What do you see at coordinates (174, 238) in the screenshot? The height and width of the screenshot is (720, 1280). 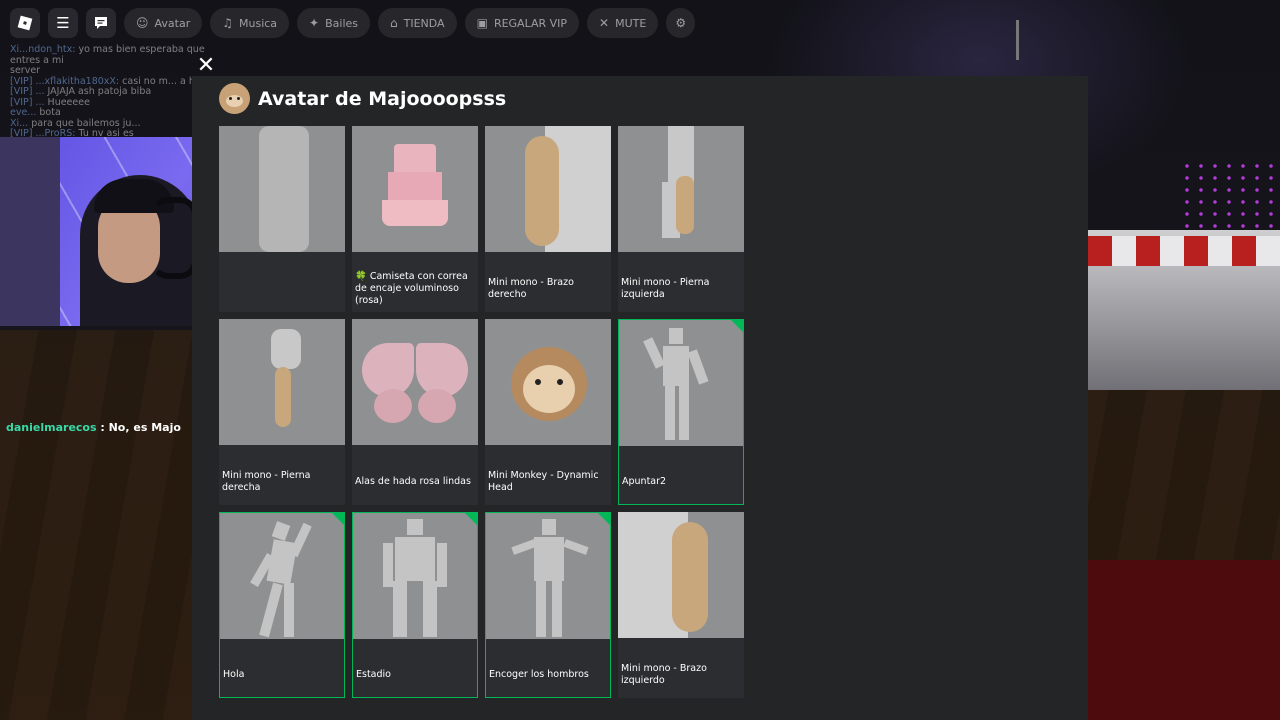 I see `headset` at bounding box center [174, 238].